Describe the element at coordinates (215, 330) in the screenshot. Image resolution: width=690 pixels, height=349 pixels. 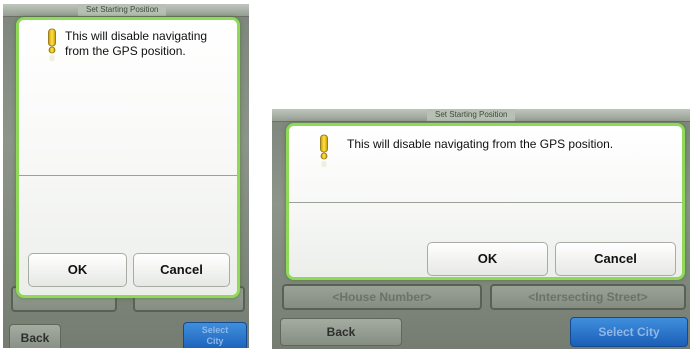
I see `select-city-label-line1: Select` at that location.